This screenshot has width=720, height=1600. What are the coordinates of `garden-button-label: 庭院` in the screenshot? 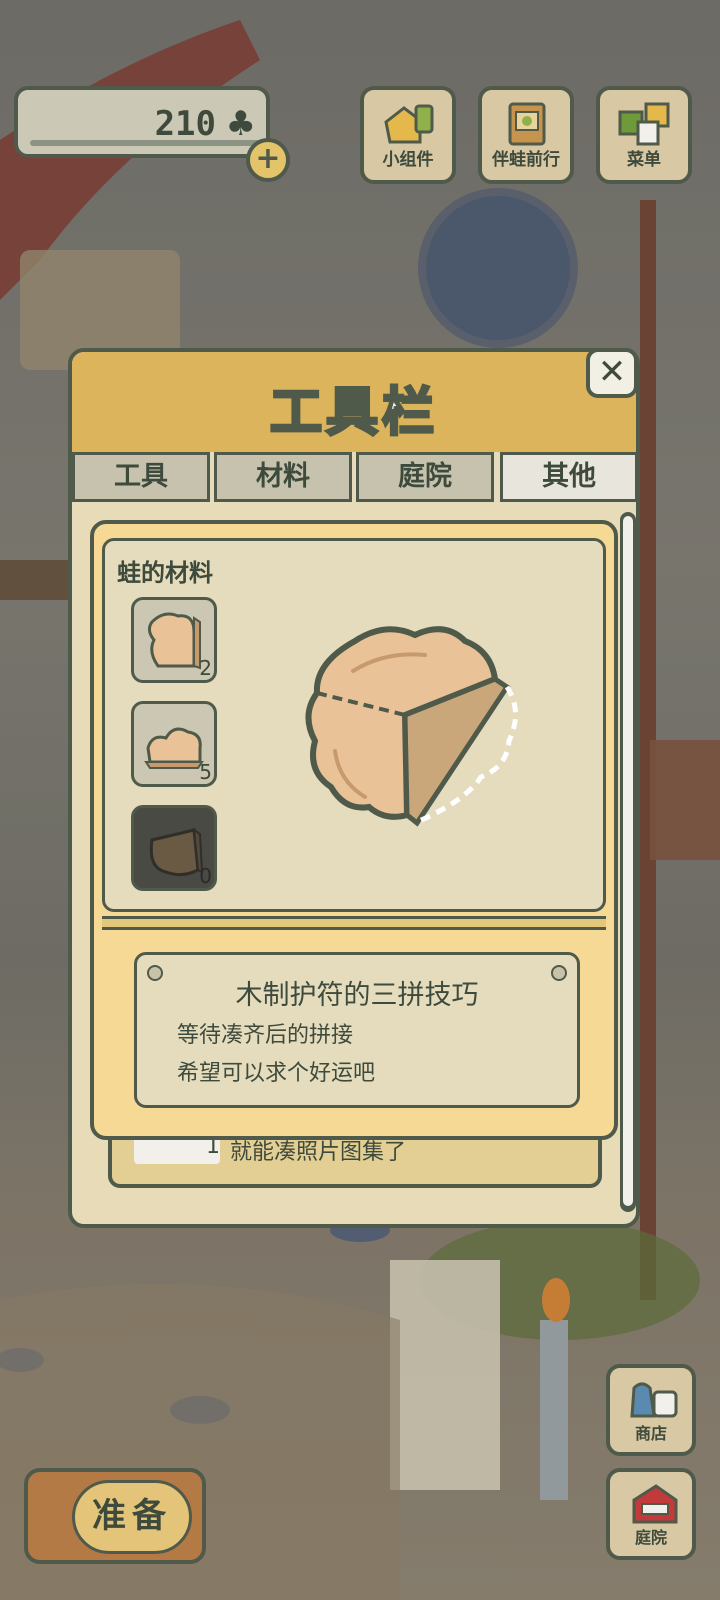 It's located at (650, 1537).